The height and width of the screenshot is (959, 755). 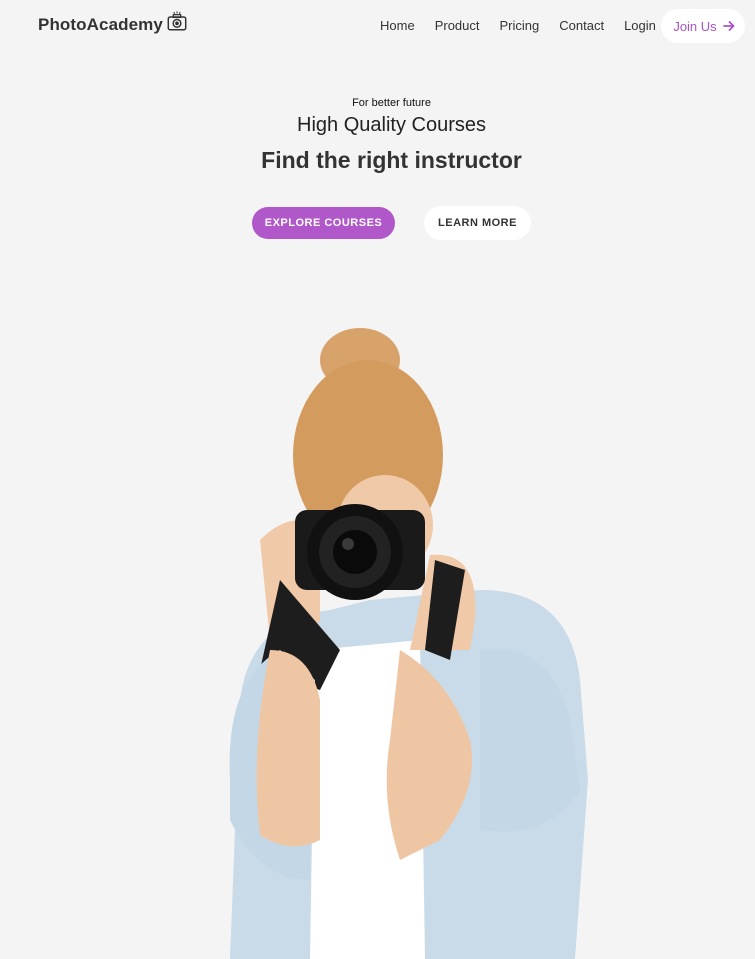 I want to click on hero-title: Find the right instructor, so click(x=391, y=160).